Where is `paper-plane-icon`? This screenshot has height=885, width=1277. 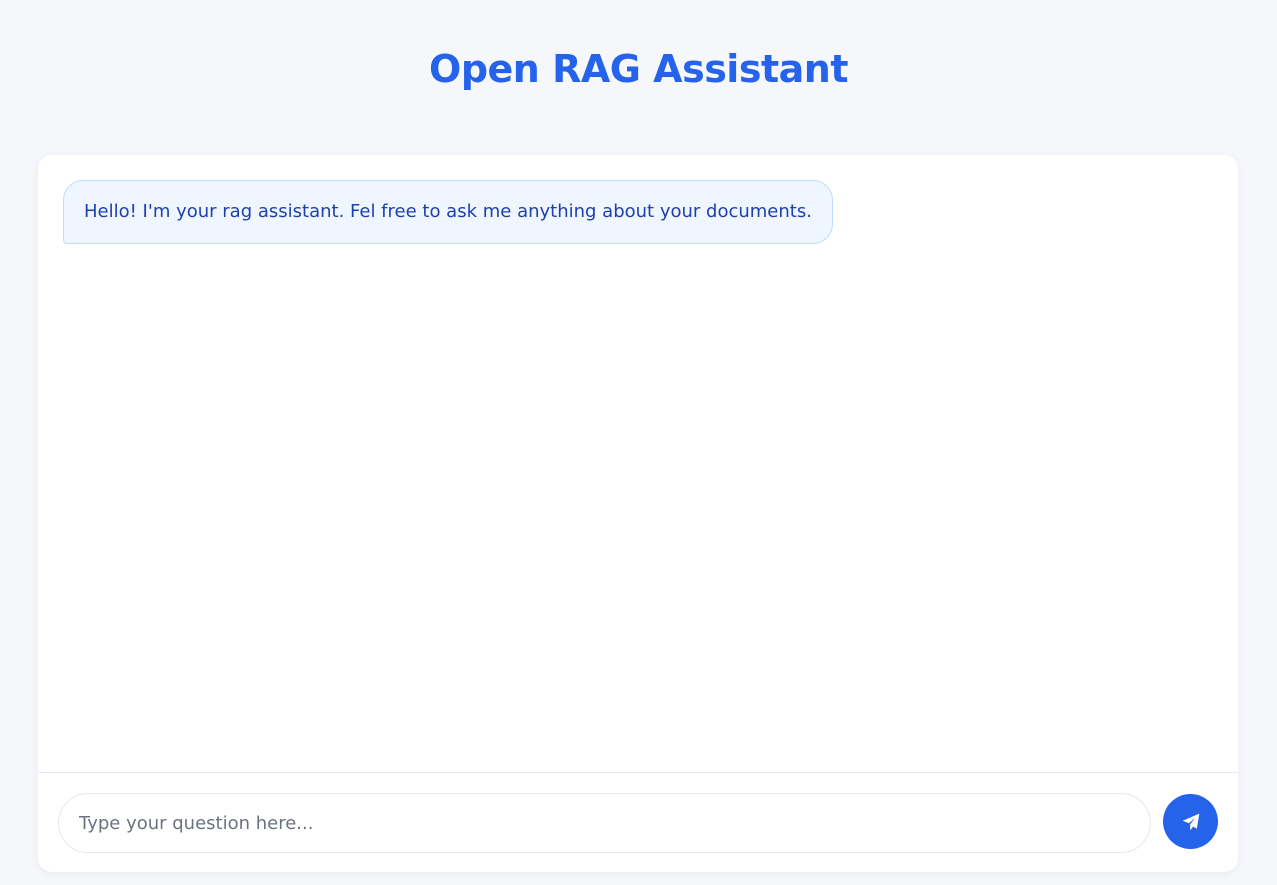 paper-plane-icon is located at coordinates (1190, 821).